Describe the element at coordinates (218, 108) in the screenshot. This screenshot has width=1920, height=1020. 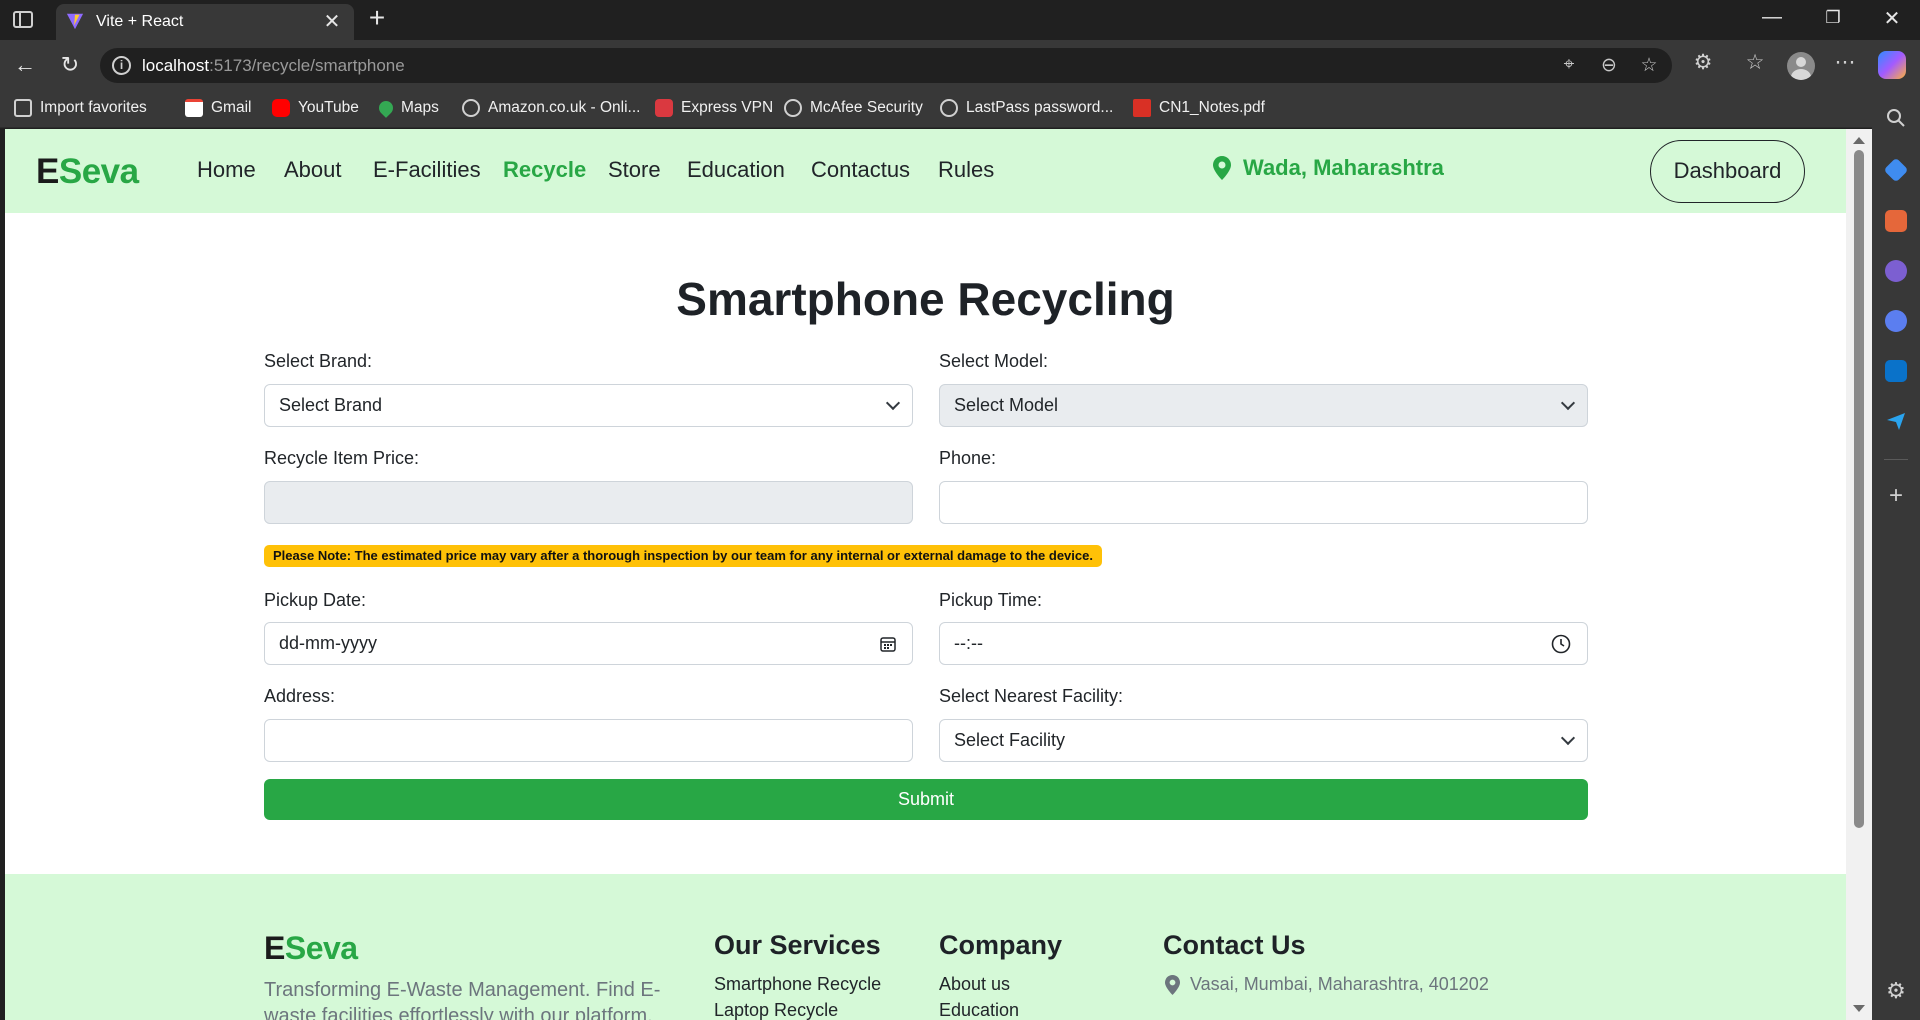
I see `bookmark-gmail: Gmail` at that location.